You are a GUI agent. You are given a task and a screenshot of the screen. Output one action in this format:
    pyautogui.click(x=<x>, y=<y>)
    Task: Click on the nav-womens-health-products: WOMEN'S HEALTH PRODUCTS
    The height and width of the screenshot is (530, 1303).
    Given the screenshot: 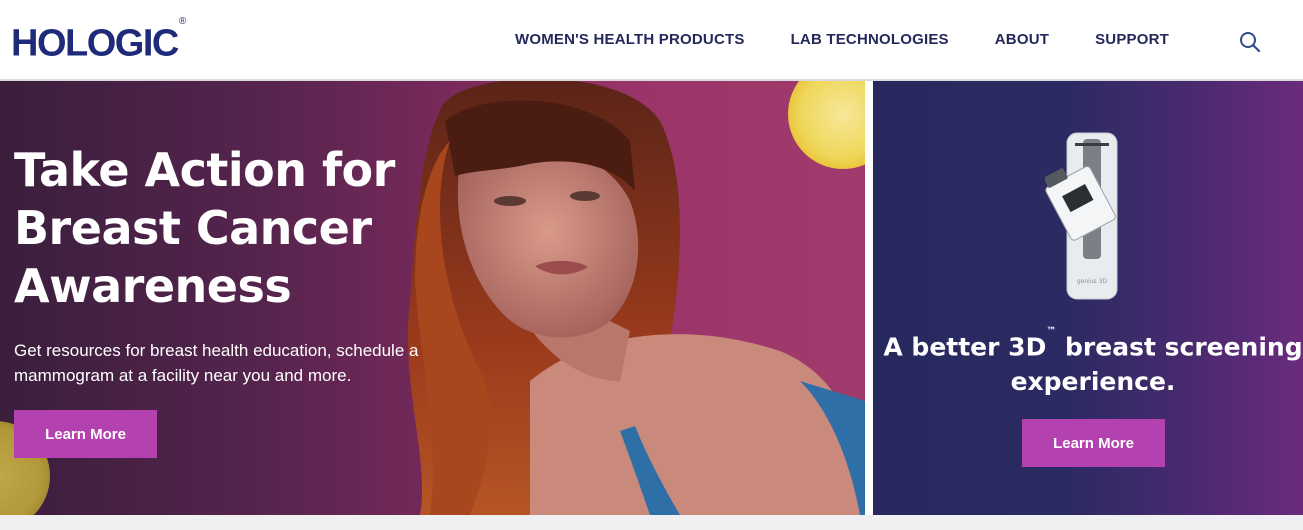 What is the action you would take?
    pyautogui.click(x=630, y=39)
    